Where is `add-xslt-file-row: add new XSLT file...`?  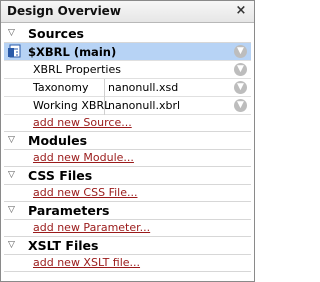
add-xslt-file-row: add new XSLT file... is located at coordinates (127, 263).